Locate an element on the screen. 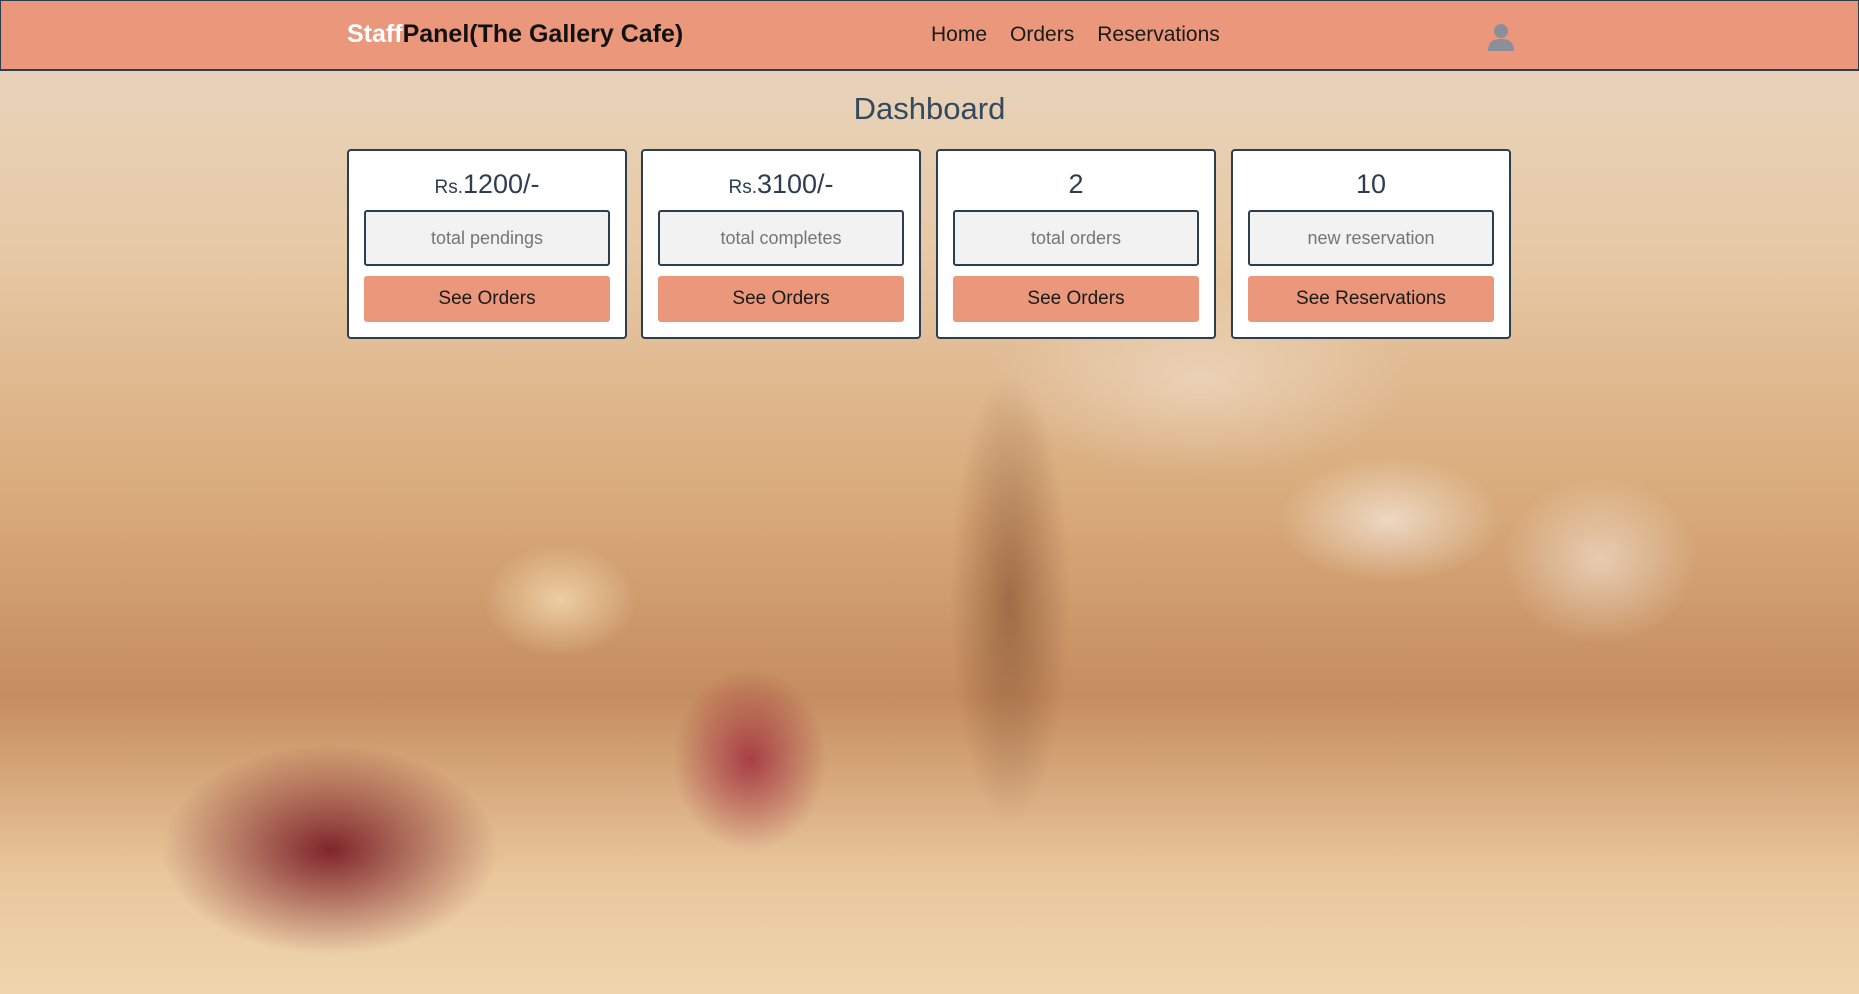 The image size is (1859, 994). value-text: 10 is located at coordinates (1371, 184).